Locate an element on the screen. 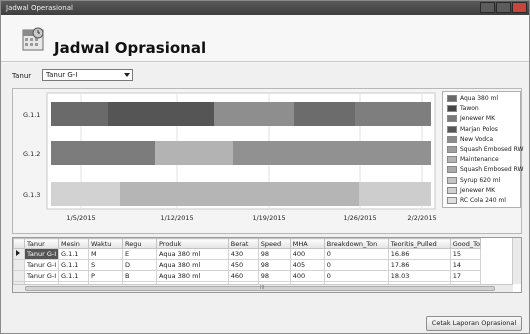 This screenshot has height=334, width=530. table-cell: 460 is located at coordinates (243, 276).